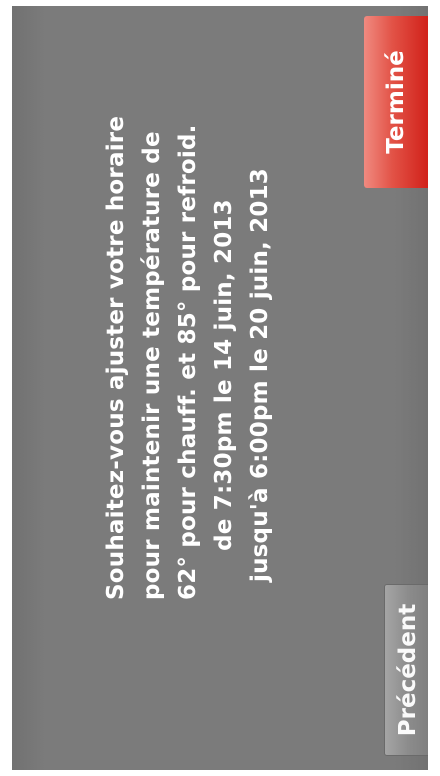  I want to click on message-line-5: jusqu'à 6:00pm le 20 juin, 2013, so click(260, 375).